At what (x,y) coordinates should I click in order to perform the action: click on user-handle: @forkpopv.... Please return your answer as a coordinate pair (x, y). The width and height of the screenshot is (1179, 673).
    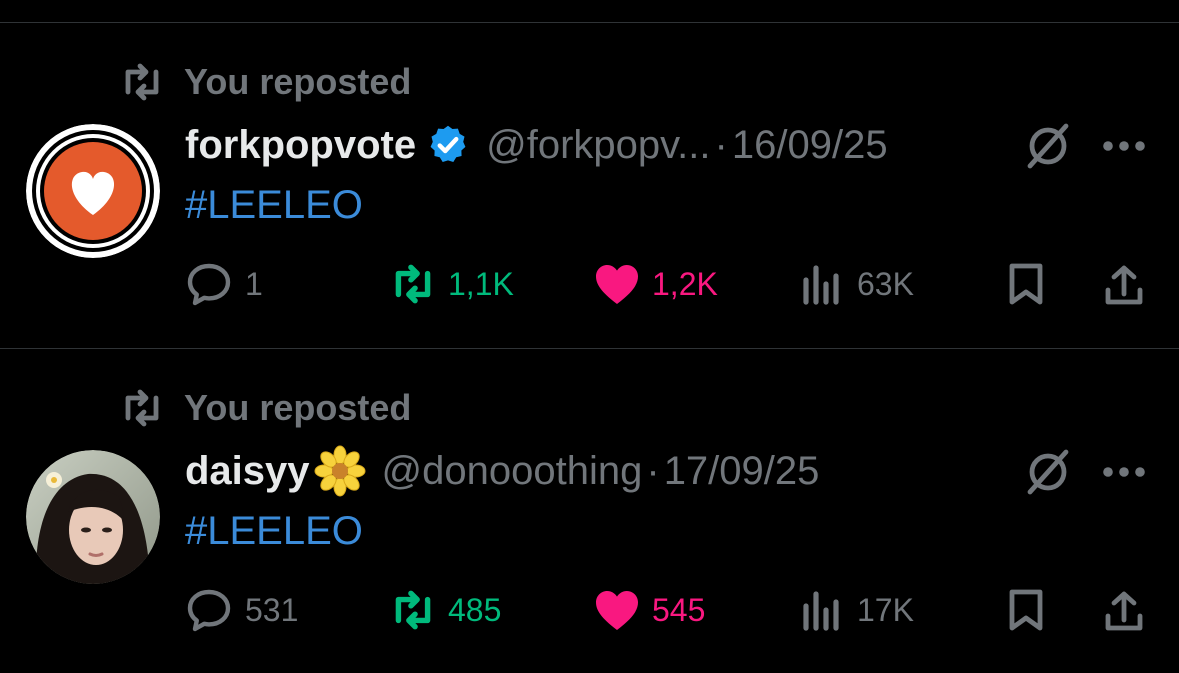
    Looking at the image, I should click on (598, 145).